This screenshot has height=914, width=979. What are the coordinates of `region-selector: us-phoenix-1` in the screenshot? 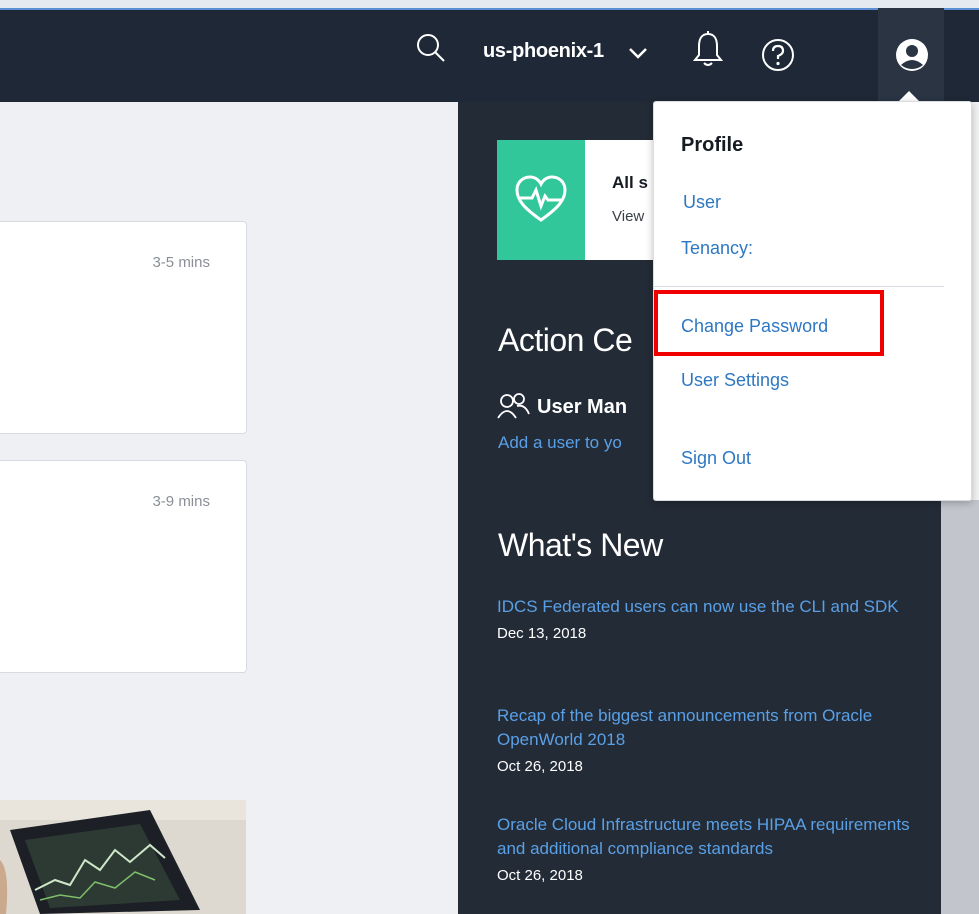 It's located at (543, 51).